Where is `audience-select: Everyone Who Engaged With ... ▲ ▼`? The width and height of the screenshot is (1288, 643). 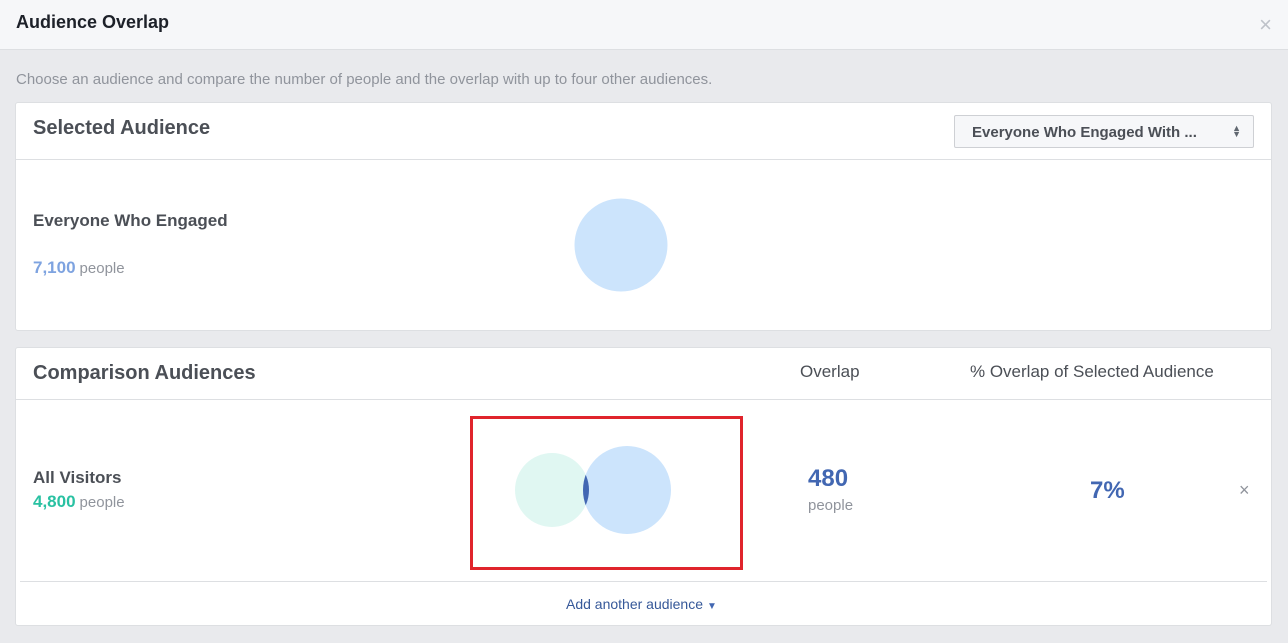 audience-select: Everyone Who Engaged With ... ▲ ▼ is located at coordinates (1104, 131).